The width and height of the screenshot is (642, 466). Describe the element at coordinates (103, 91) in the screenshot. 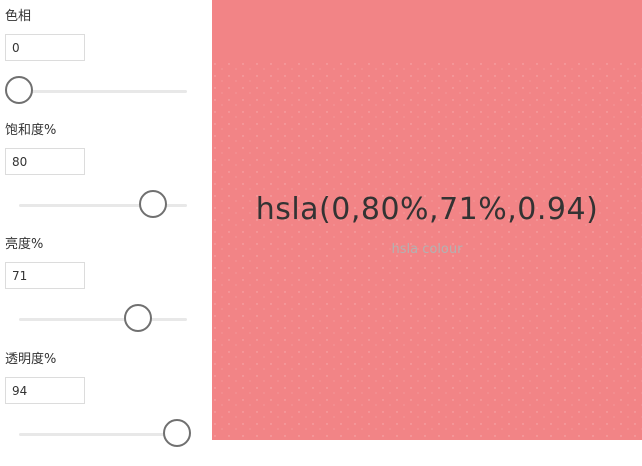

I see `hue-slider` at that location.